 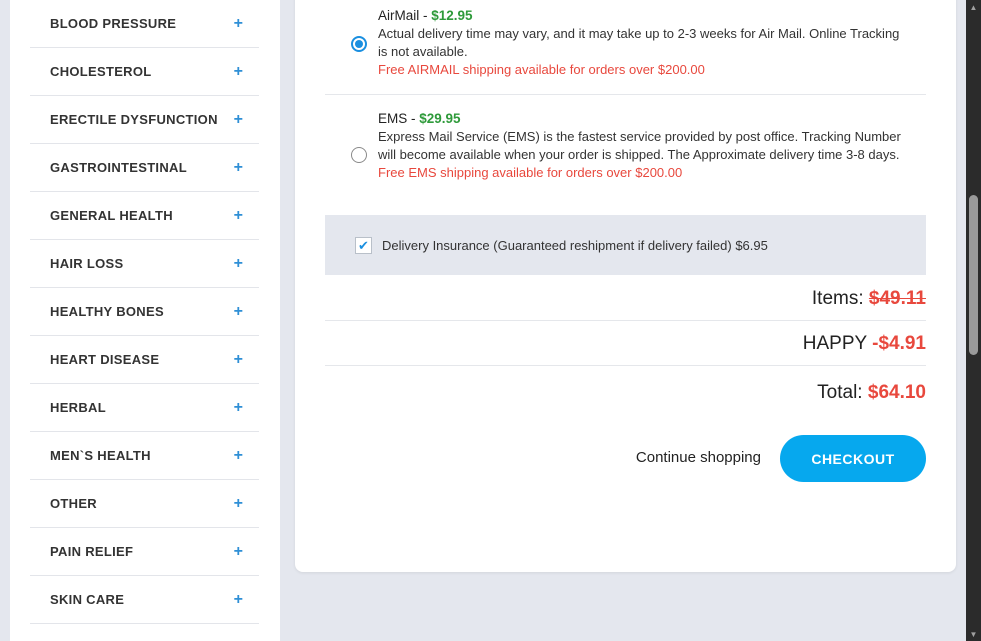 What do you see at coordinates (643, 16) in the screenshot?
I see `airmail-title: AirMail - $12.95` at bounding box center [643, 16].